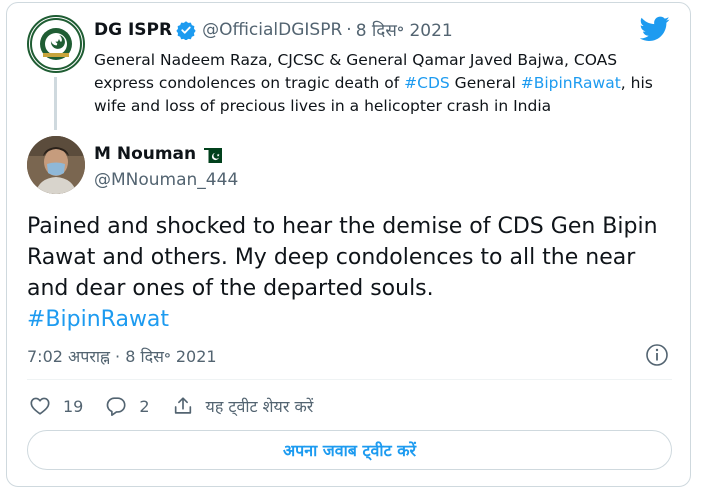 The height and width of the screenshot is (492, 722). I want to click on heart-icon, so click(40, 406).